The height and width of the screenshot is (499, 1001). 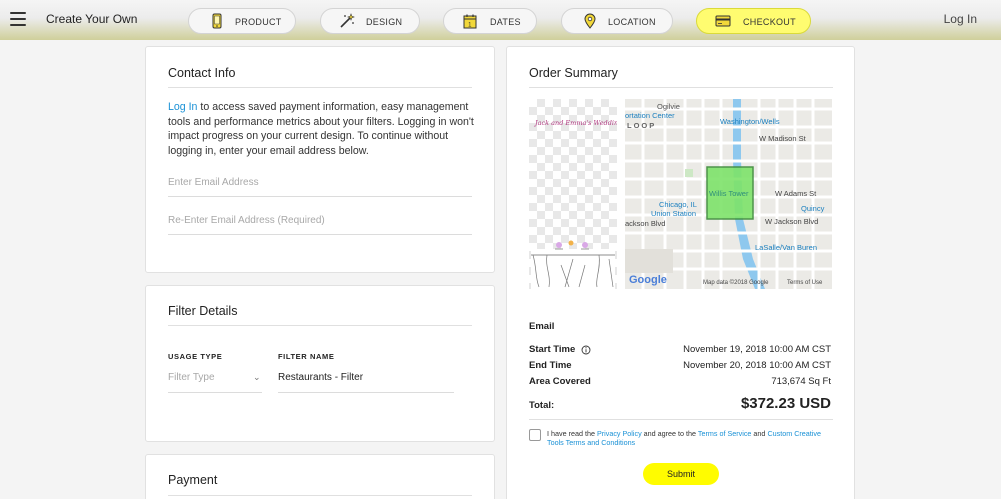 I want to click on map-terms-link: Terms of Use, so click(x=804, y=283).